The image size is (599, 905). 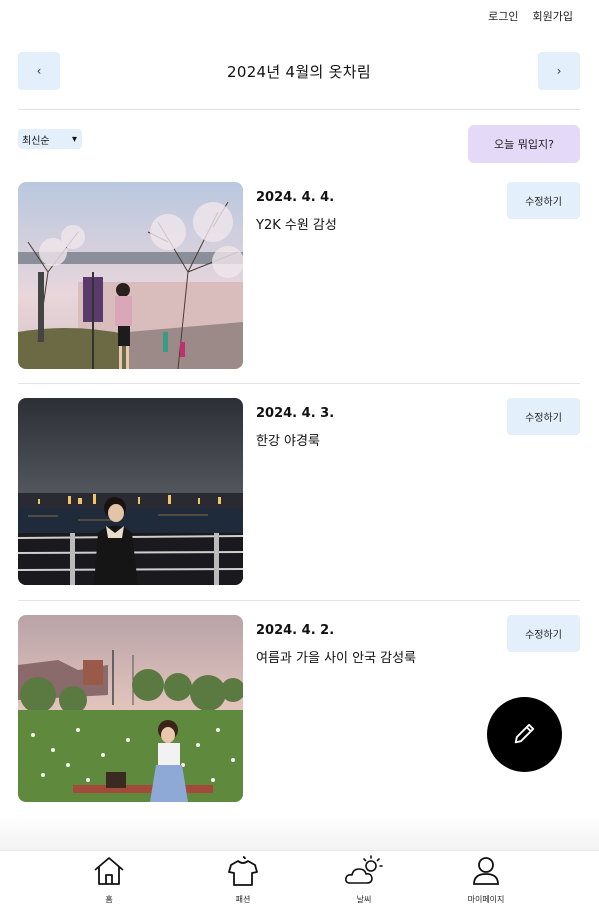 I want to click on weather-icon, so click(x=364, y=873).